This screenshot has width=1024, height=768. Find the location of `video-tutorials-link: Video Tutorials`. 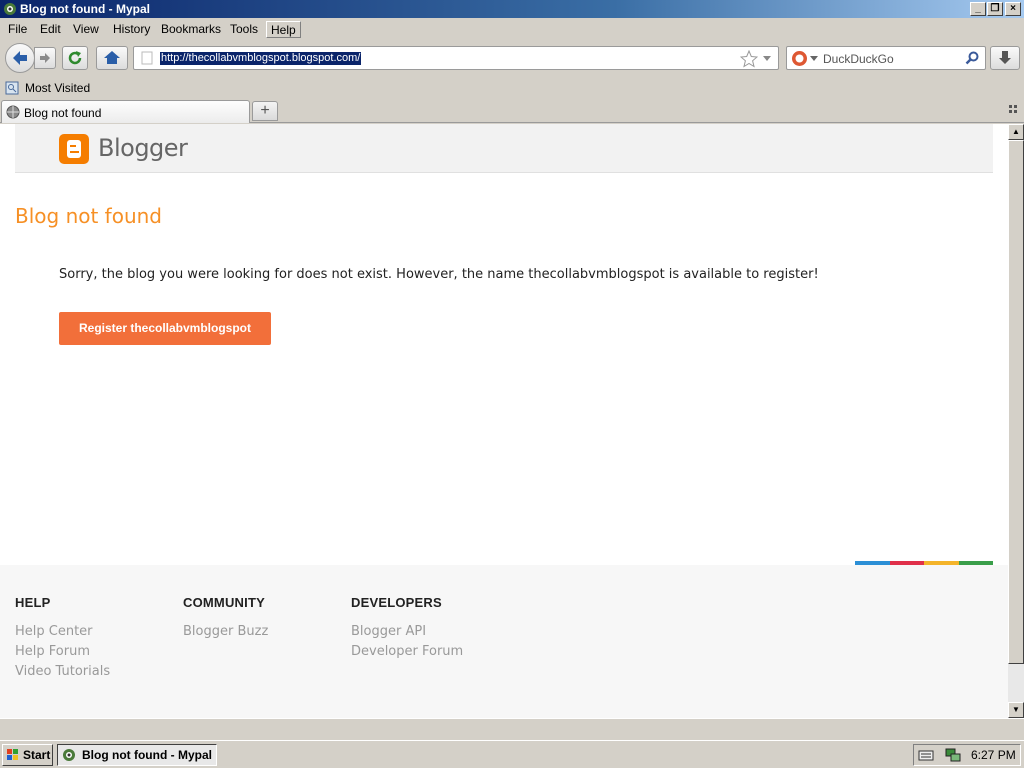

video-tutorials-link: Video Tutorials is located at coordinates (62, 672).